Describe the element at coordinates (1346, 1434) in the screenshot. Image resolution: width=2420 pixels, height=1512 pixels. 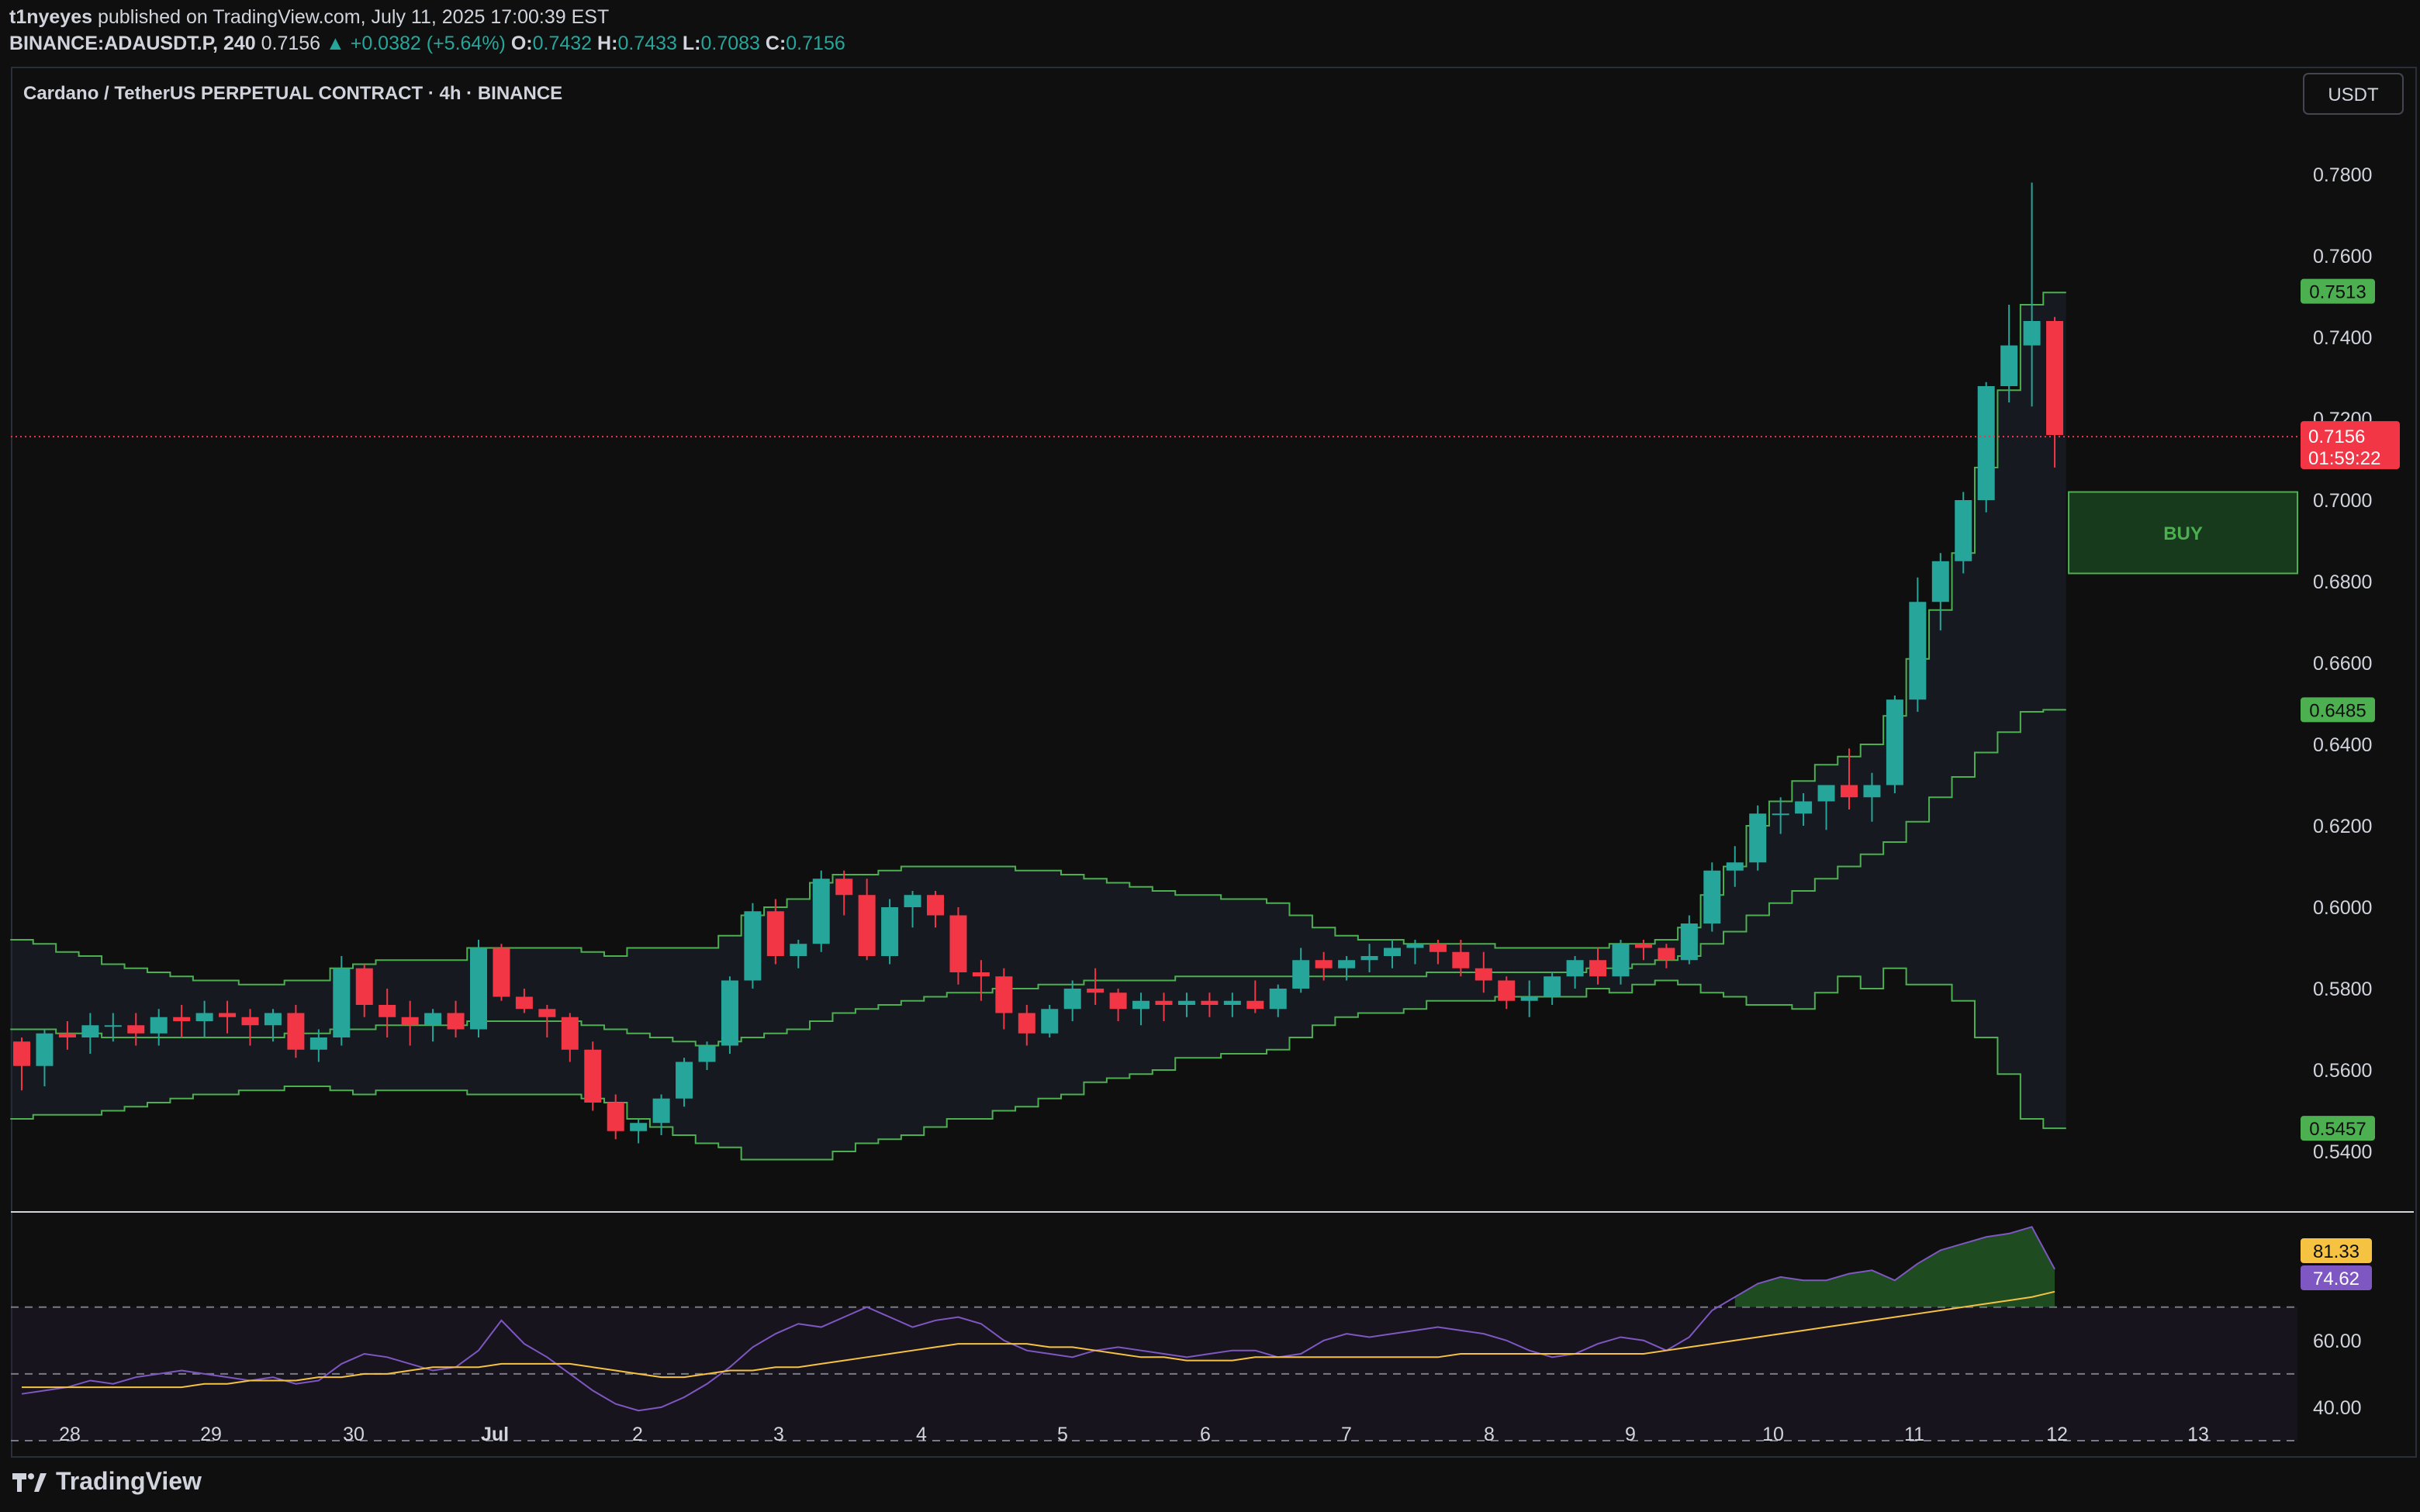
I see `time-axis-label: 7` at that location.